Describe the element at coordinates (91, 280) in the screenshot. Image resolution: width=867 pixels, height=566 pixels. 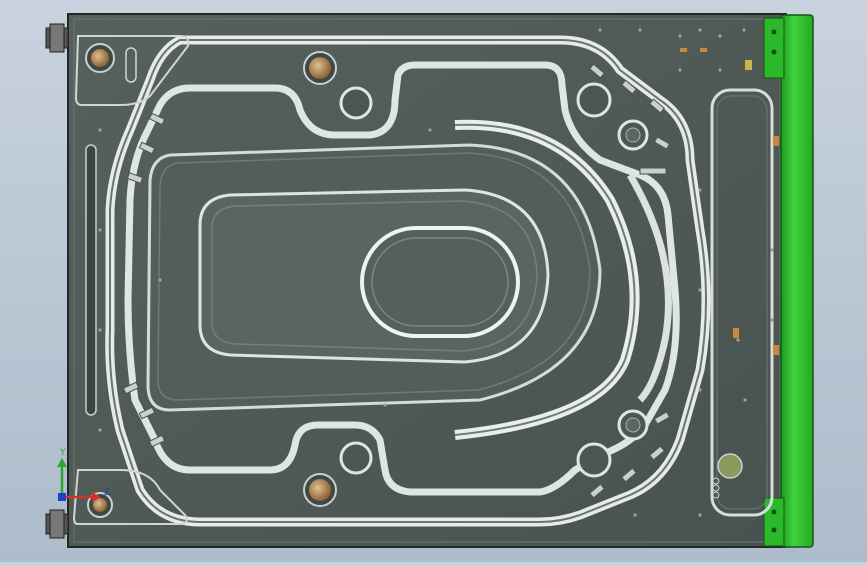
I see `left-slot` at that location.